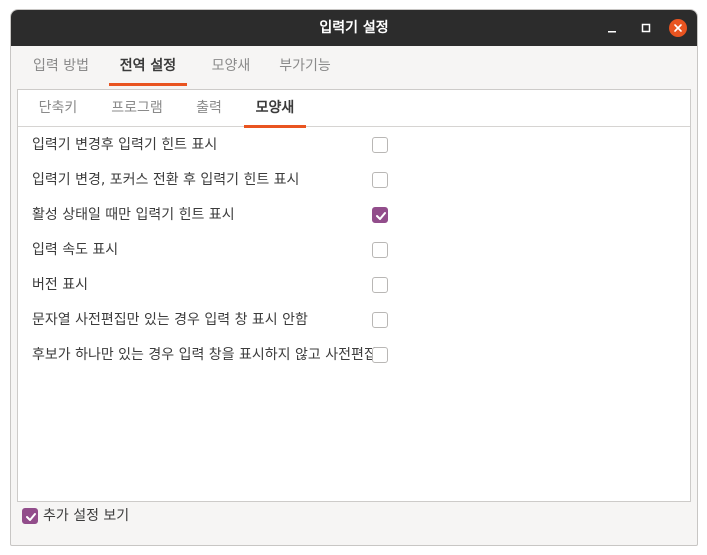 Image resolution: width=707 pixels, height=555 pixels. What do you see at coordinates (61, 68) in the screenshot?
I see `tab-input-method: 입력 방법` at bounding box center [61, 68].